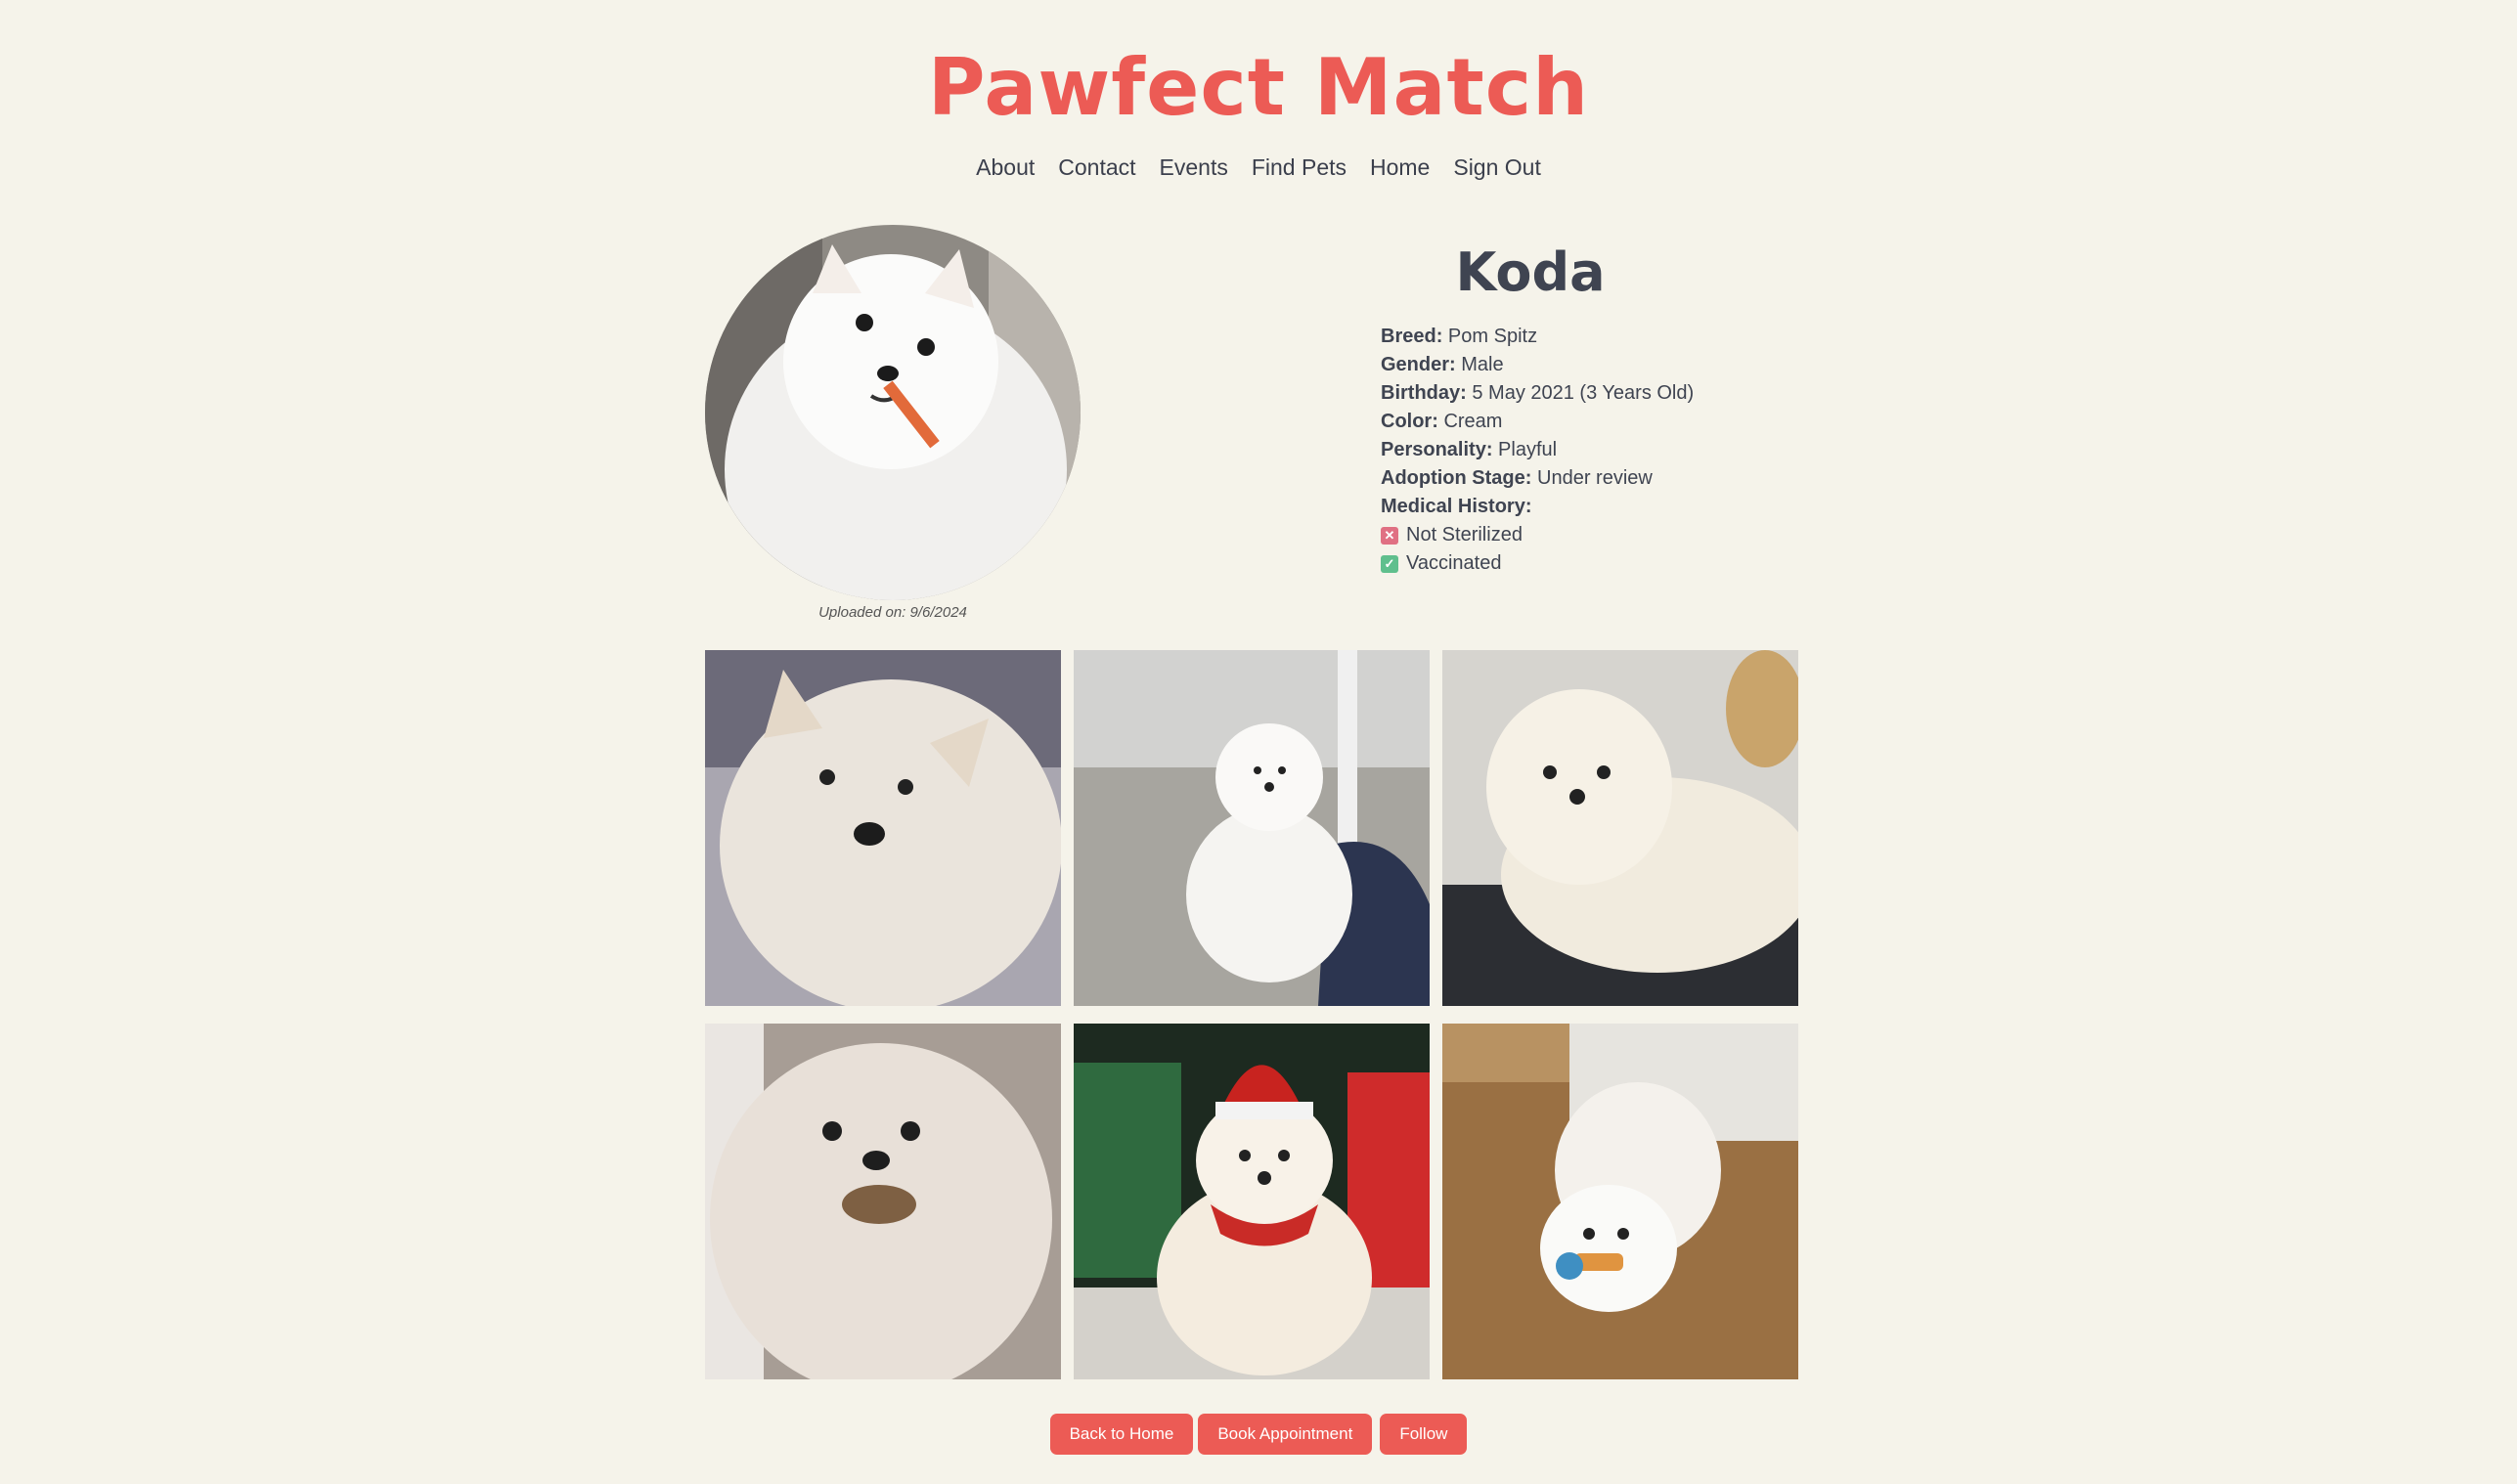  Describe the element at coordinates (1005, 167) in the screenshot. I see `nav-about: About` at that location.